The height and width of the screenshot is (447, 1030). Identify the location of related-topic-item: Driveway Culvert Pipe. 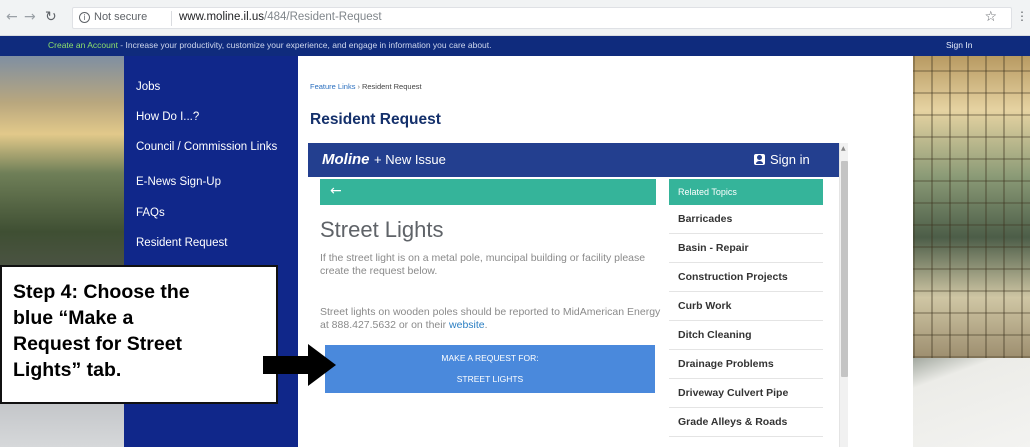
(746, 393).